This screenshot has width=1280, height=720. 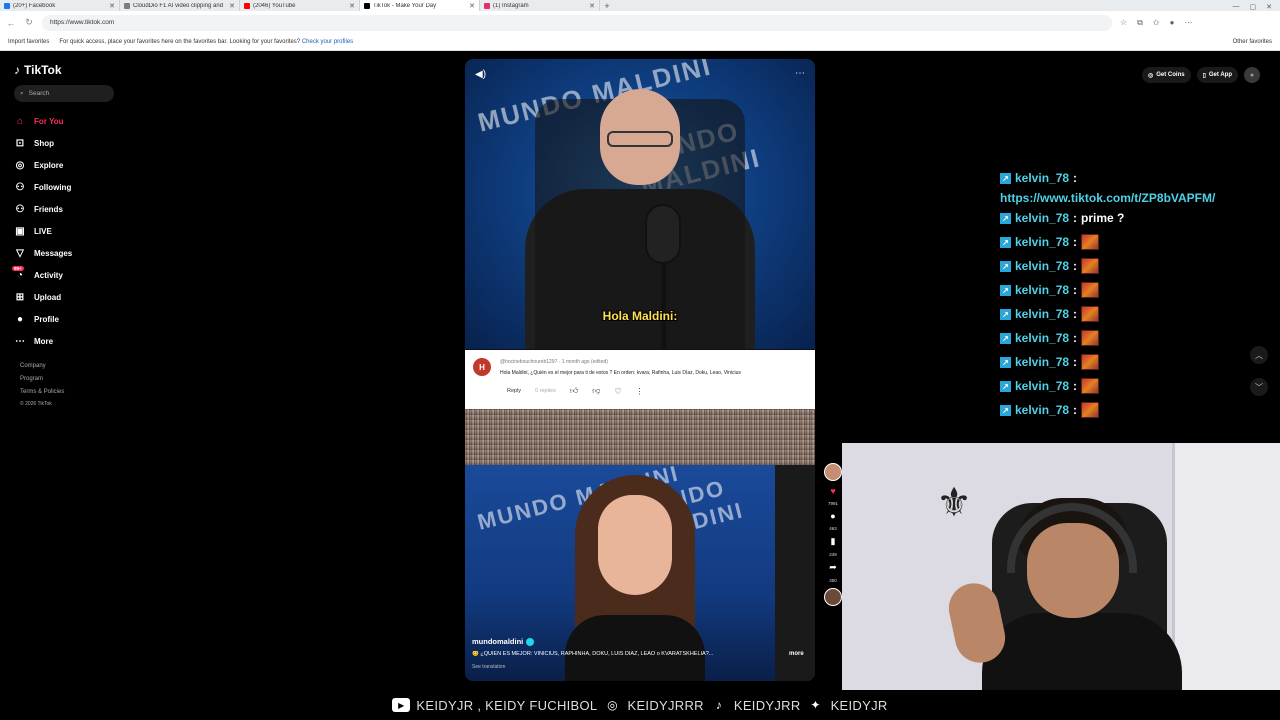 What do you see at coordinates (480, 74) in the screenshot?
I see `volume-icon: ◀)` at bounding box center [480, 74].